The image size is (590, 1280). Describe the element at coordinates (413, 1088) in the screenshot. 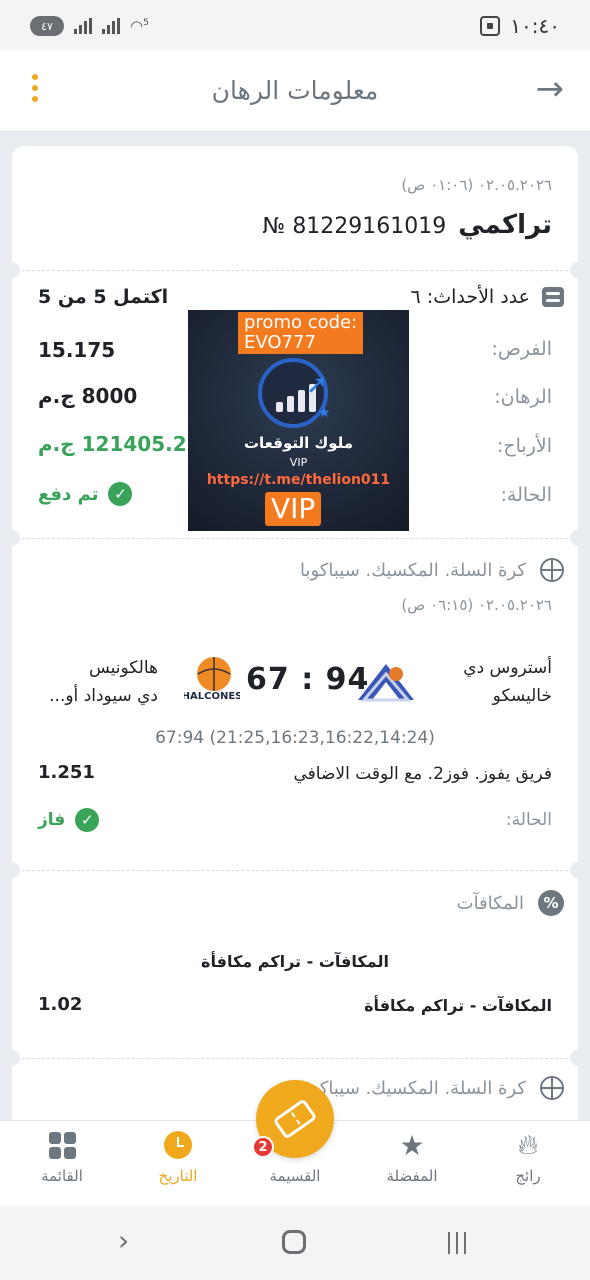

I see `next-event-league: كرة السلة. المكسيك. سيباكوبا` at that location.